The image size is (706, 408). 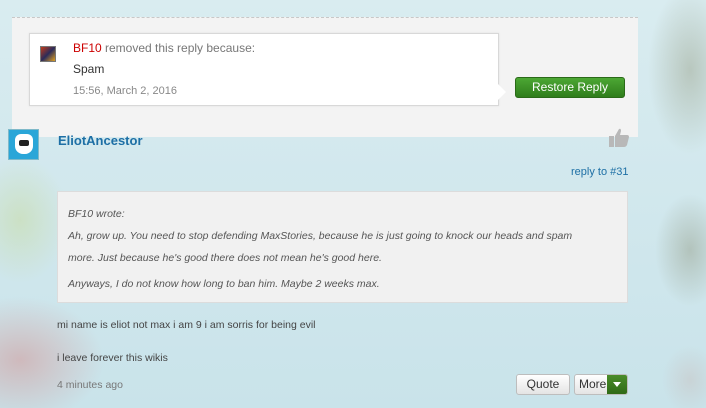 I want to click on avatar-face-icon, so click(x=24, y=144).